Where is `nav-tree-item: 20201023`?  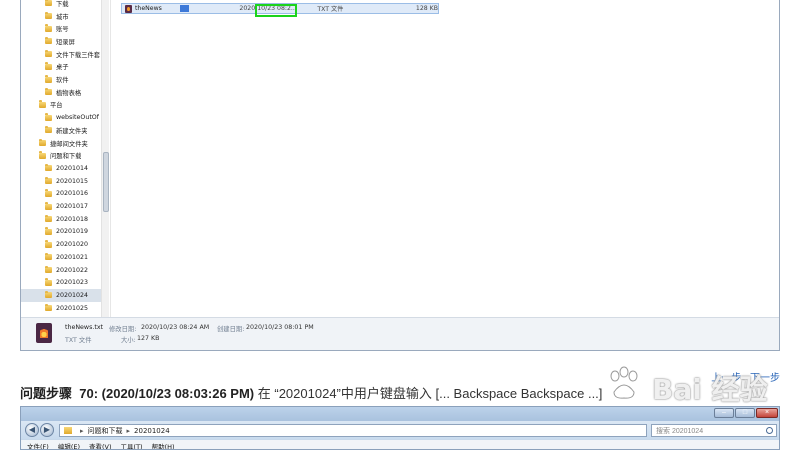 nav-tree-item: 20201023 is located at coordinates (54, 282).